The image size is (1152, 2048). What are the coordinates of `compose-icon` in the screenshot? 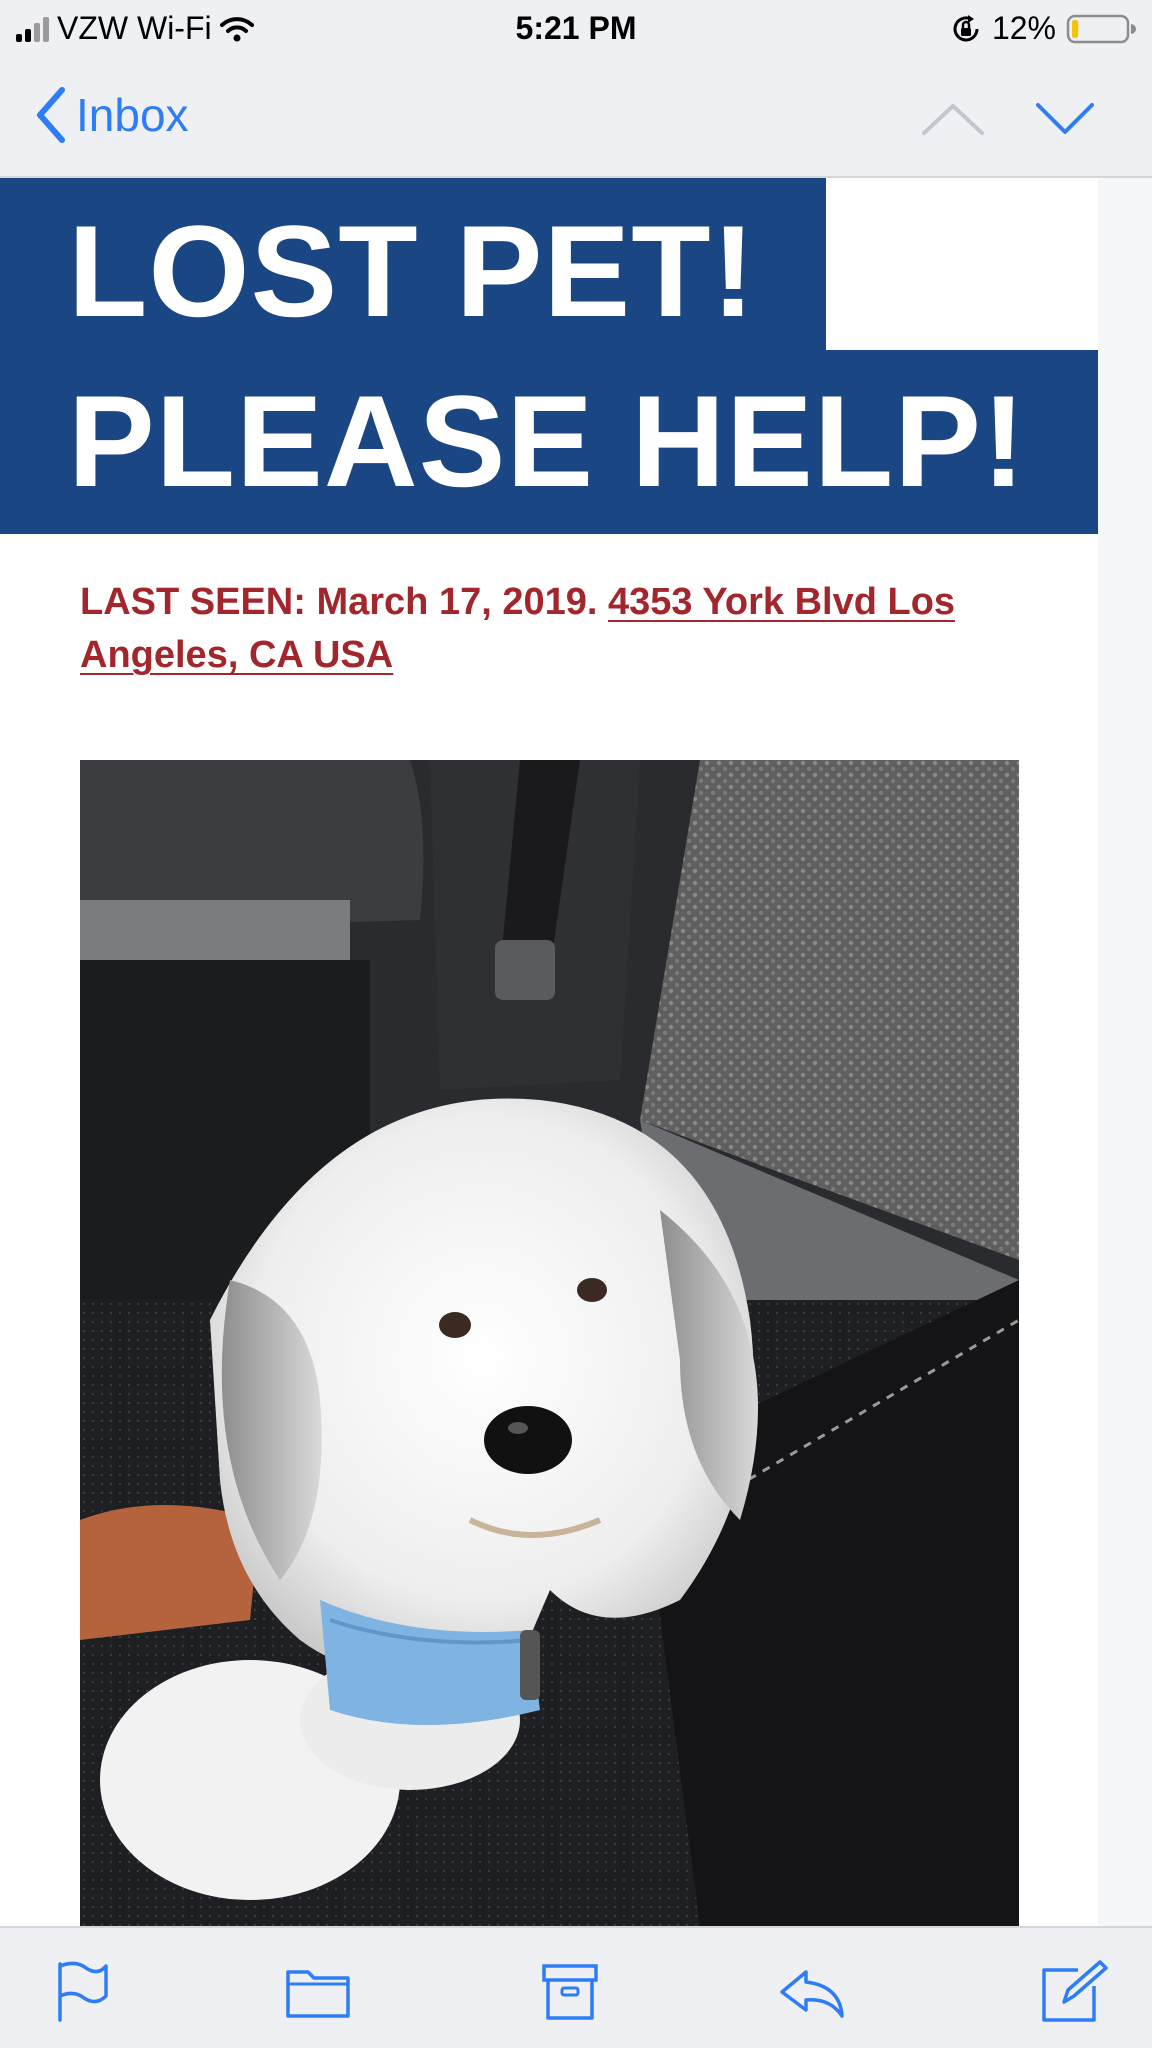 It's located at (1075, 1991).